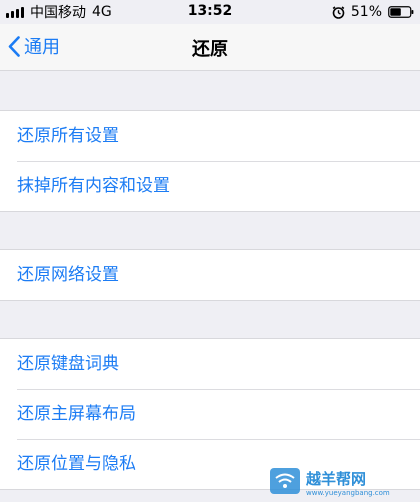 The image size is (420, 502). What do you see at coordinates (210, 12) in the screenshot?
I see `status-bar: 中国移动 4G 13:52 51%` at bounding box center [210, 12].